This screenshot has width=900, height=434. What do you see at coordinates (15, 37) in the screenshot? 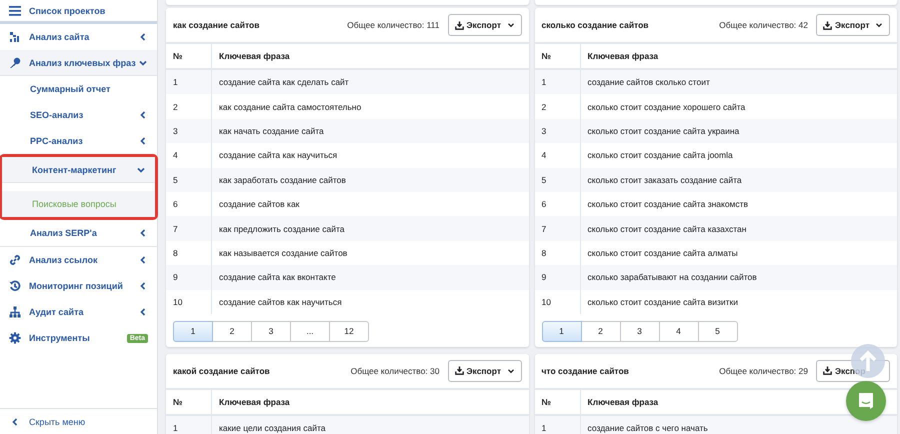
I see `chart-icon` at bounding box center [15, 37].